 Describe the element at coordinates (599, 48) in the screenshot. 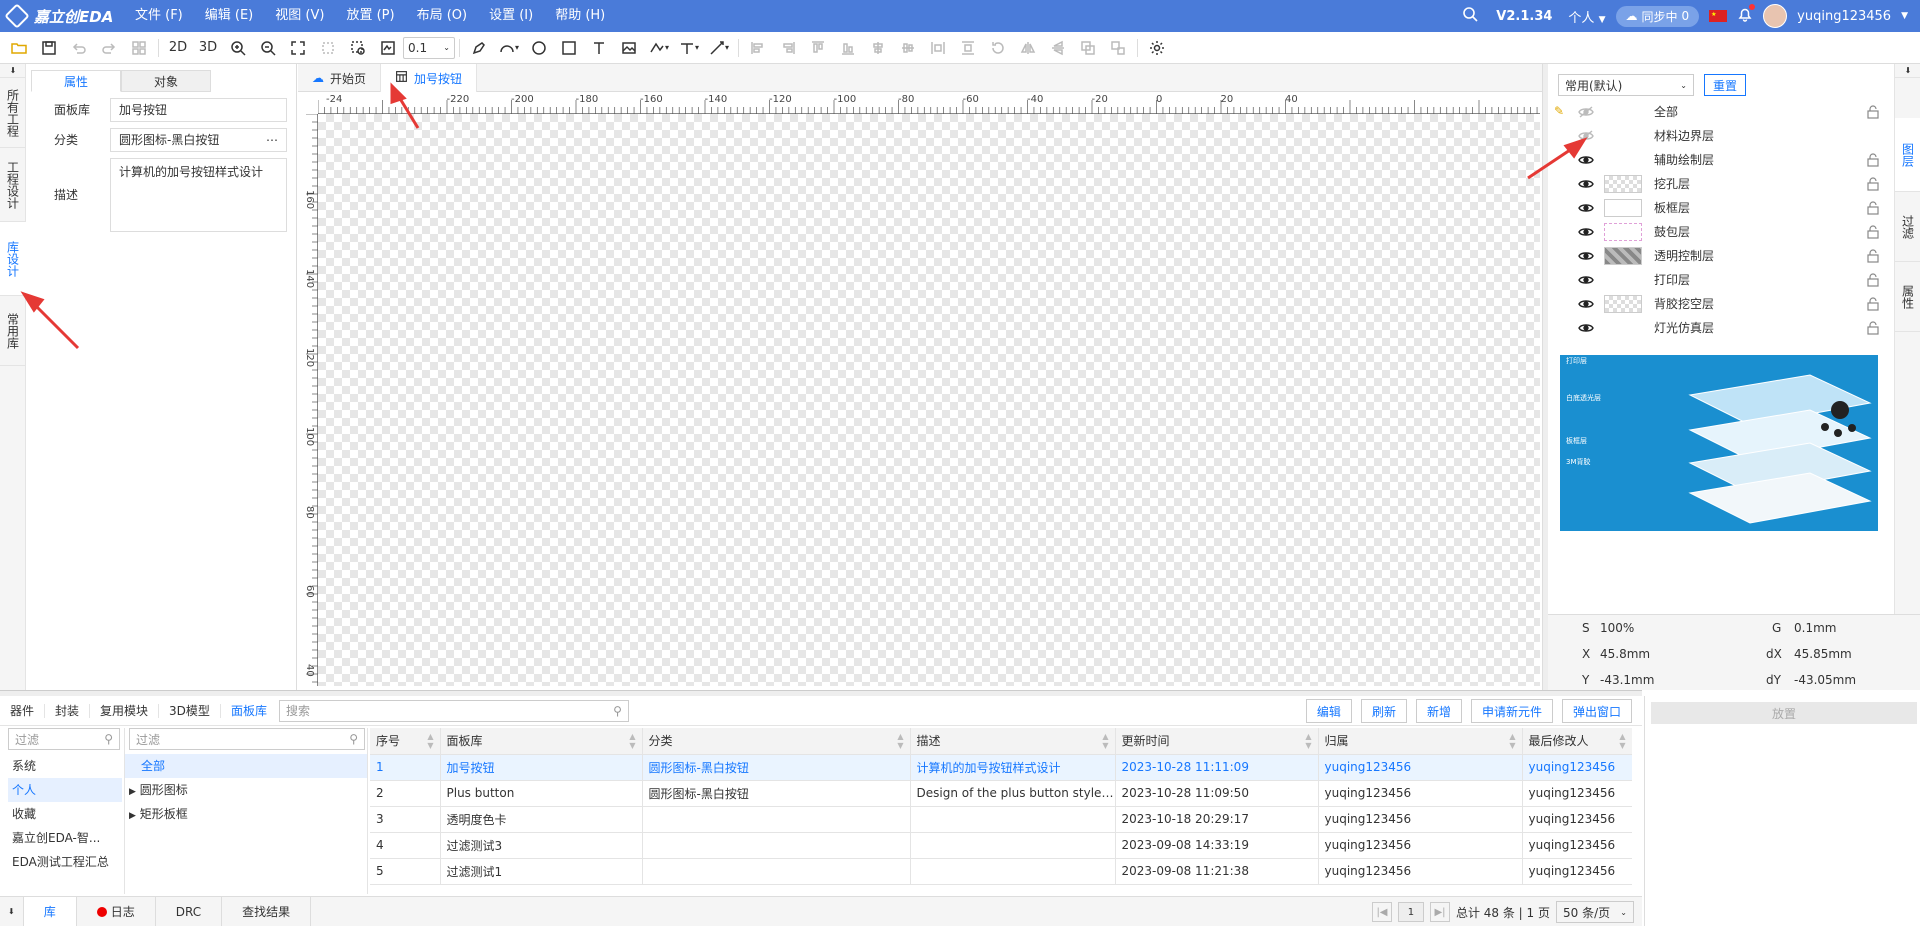

I see `text-tool-icon` at that location.